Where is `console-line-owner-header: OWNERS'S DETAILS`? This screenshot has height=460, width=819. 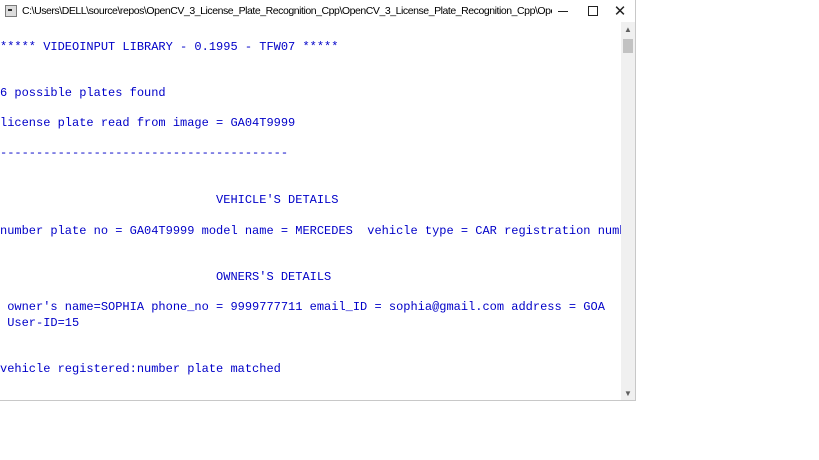 console-line-owner-header: OWNERS'S DETAILS is located at coordinates (166, 277).